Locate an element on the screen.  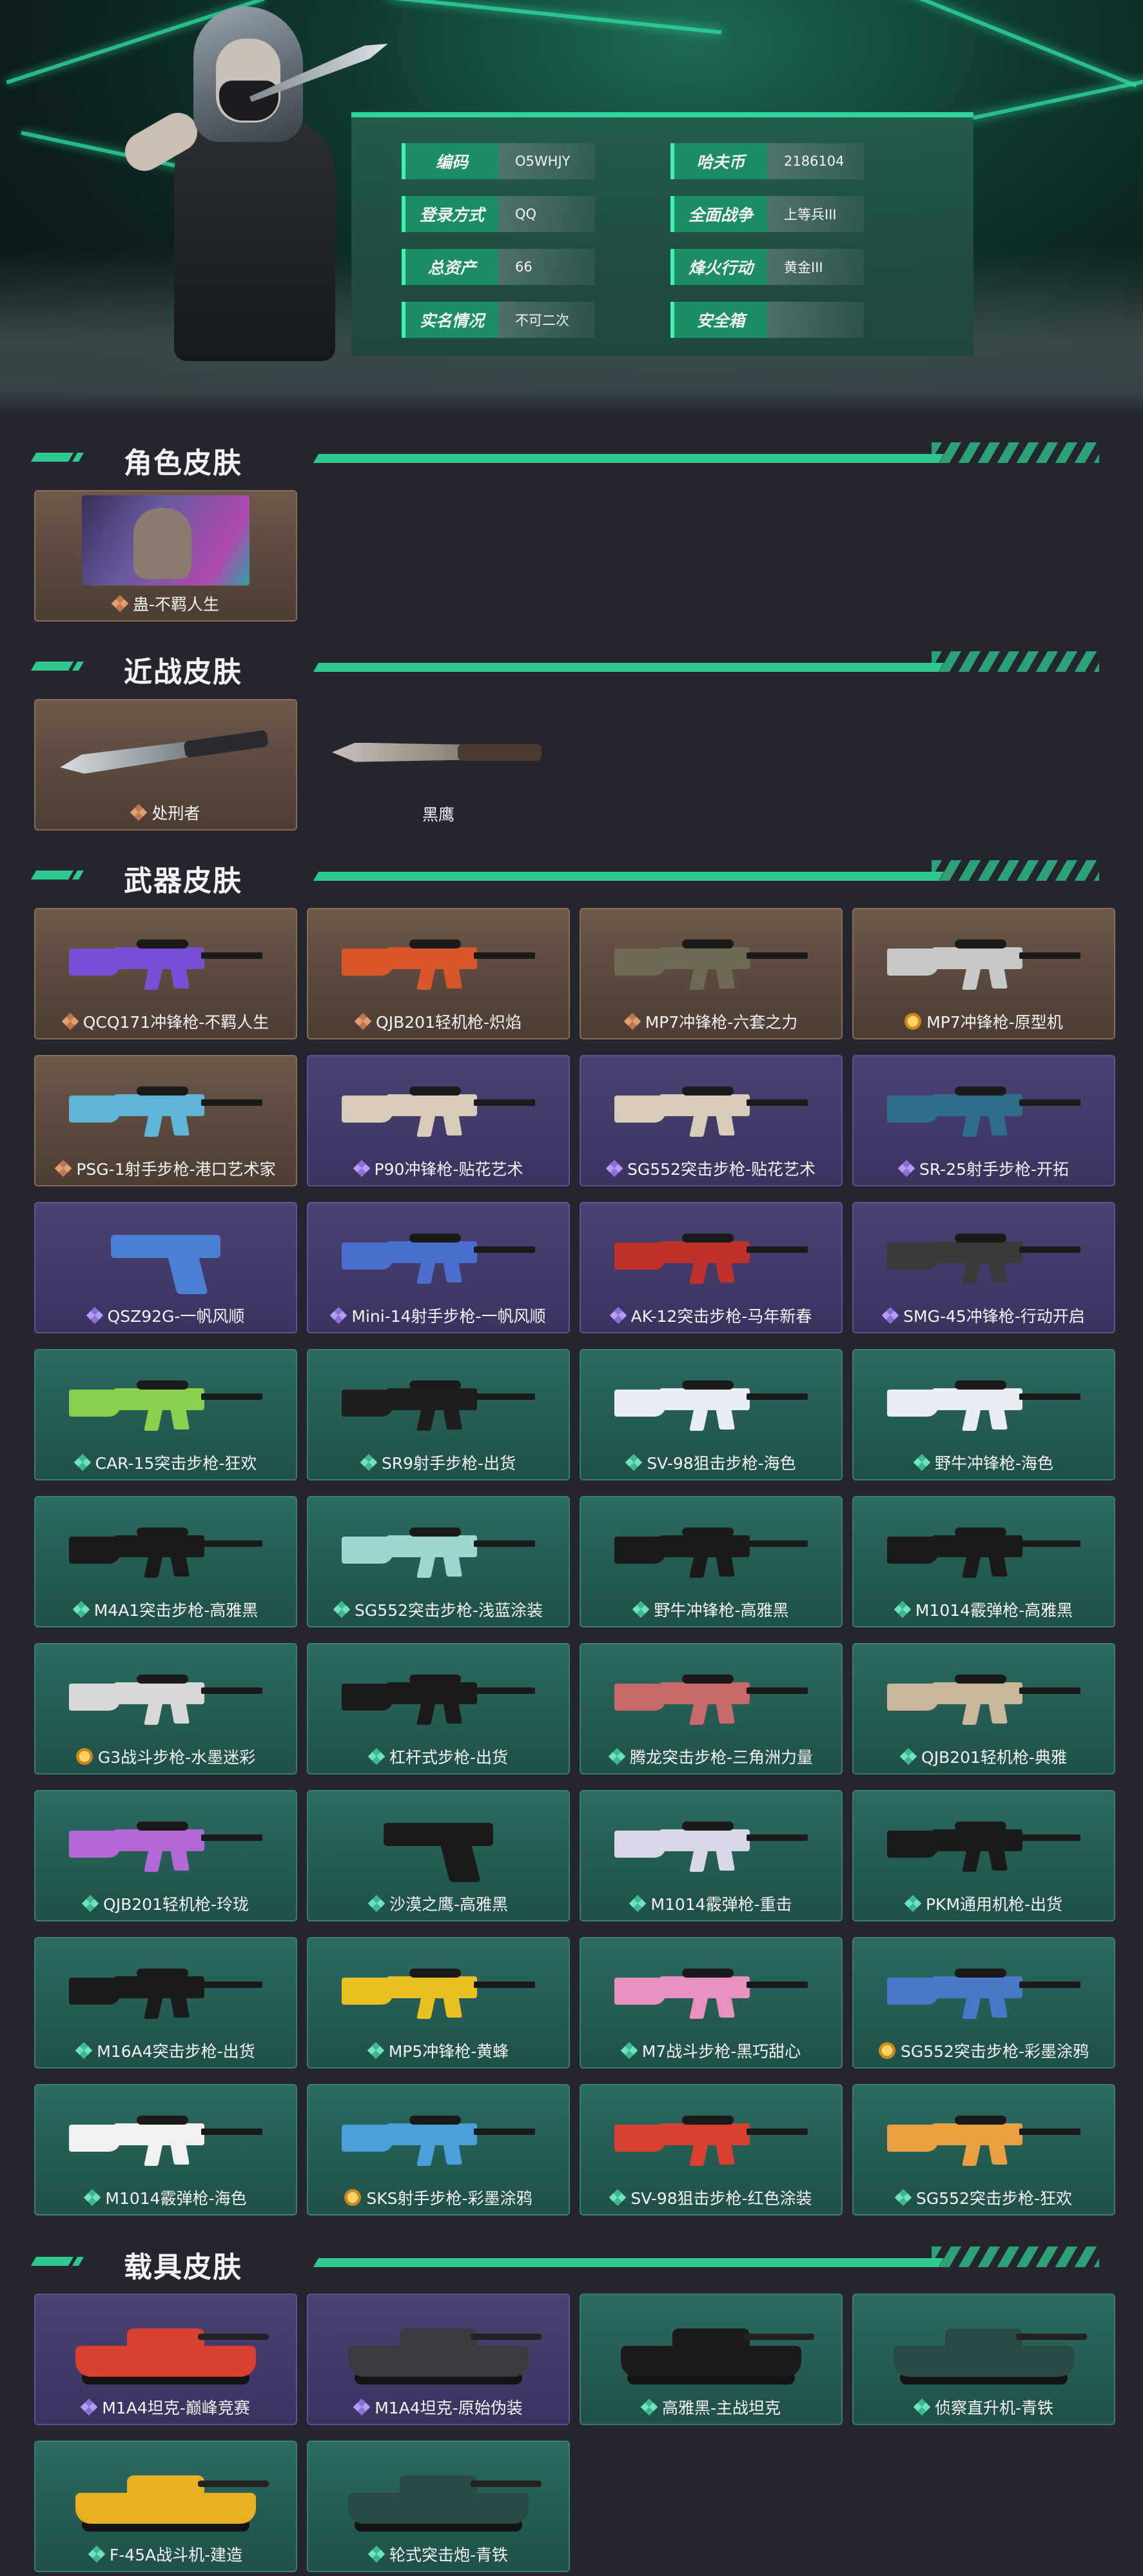
info-value: 66 is located at coordinates (546, 267).